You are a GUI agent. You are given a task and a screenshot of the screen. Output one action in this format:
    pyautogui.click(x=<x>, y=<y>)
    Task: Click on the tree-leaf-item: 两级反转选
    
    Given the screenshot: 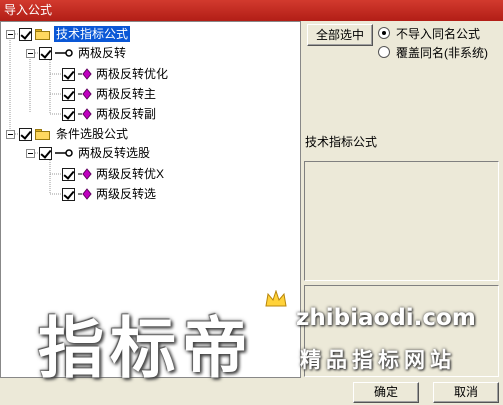 What is the action you would take?
    pyautogui.click(x=110, y=194)
    